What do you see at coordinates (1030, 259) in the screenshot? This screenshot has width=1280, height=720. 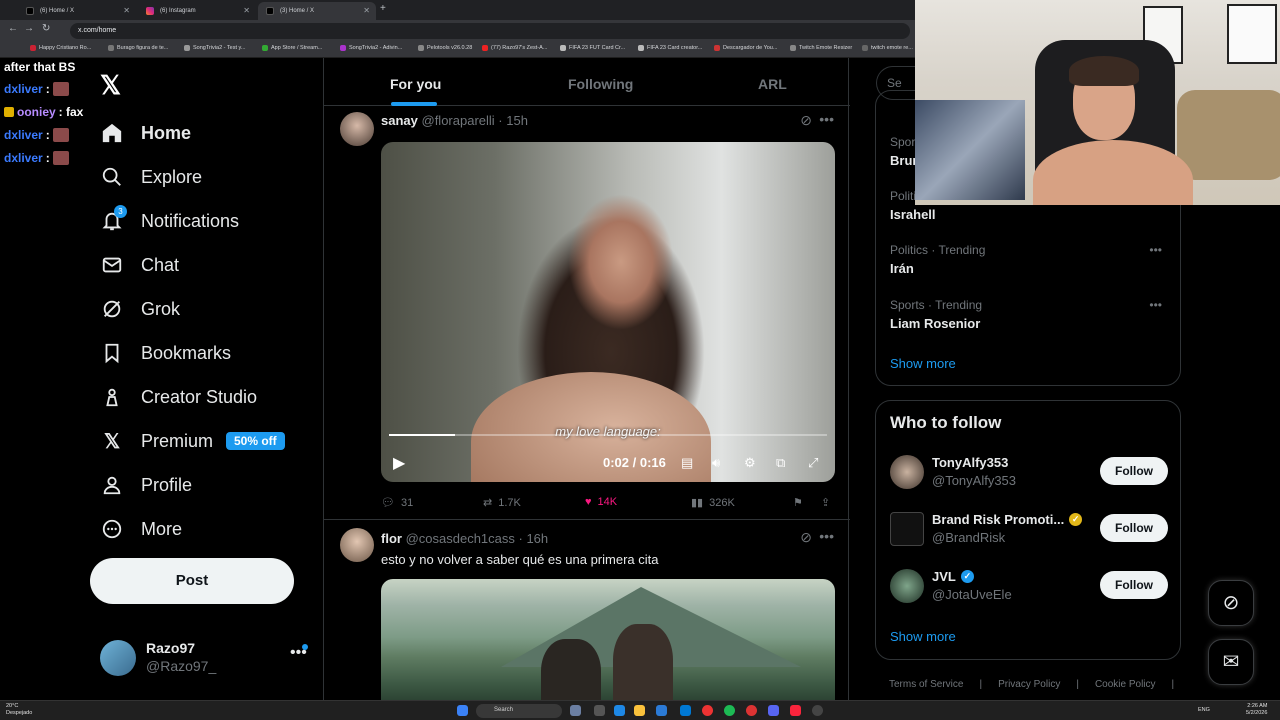 I see `trend-item: Politics · Trending Irán •••` at bounding box center [1030, 259].